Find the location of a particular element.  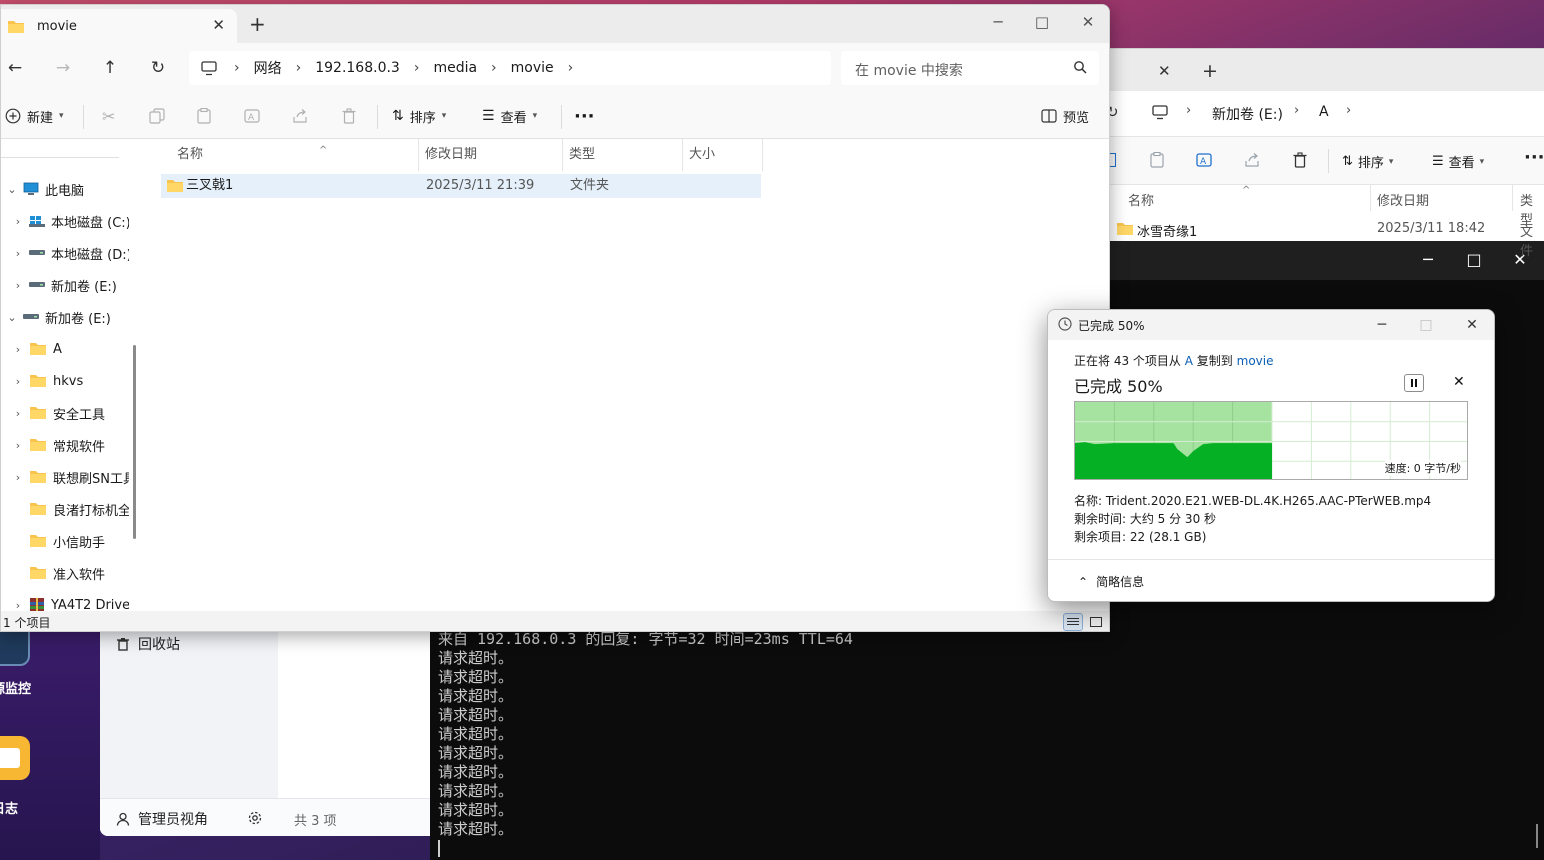

back-col-name: 名称 is located at coordinates (1141, 199).